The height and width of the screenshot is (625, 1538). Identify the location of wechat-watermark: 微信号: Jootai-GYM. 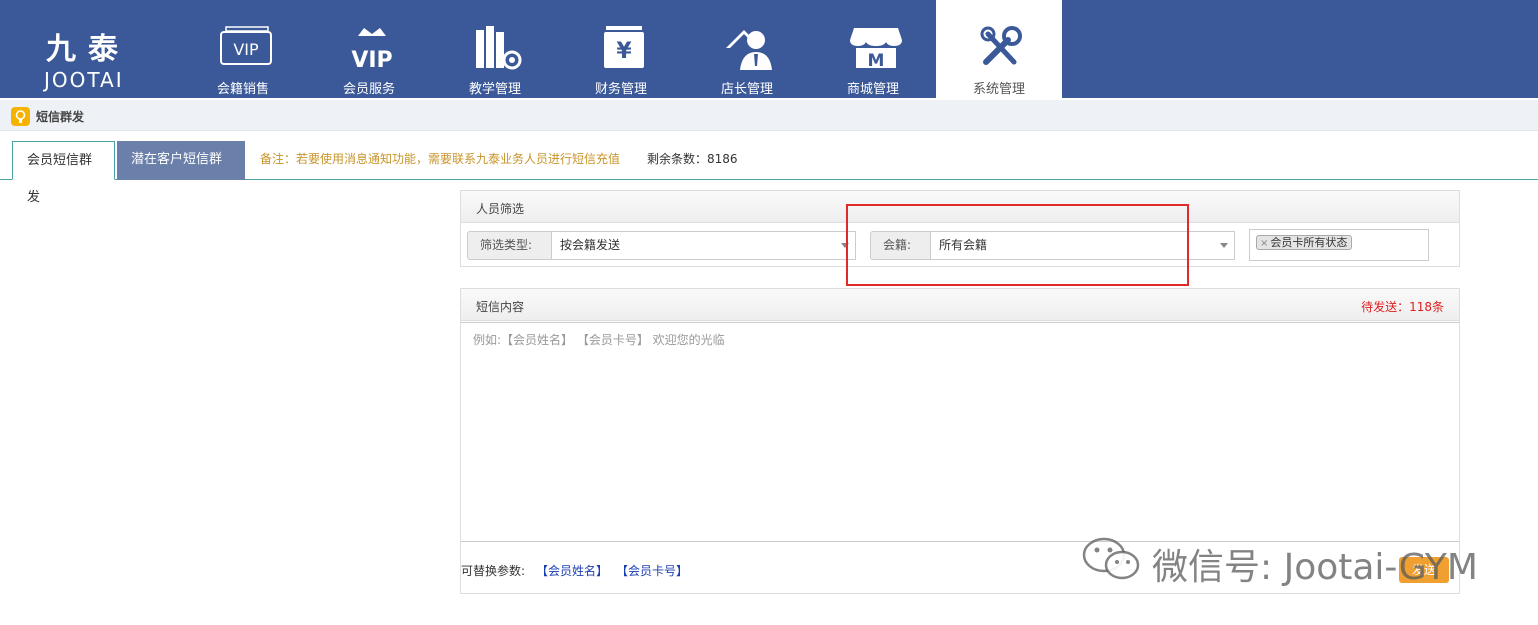
(1290, 561).